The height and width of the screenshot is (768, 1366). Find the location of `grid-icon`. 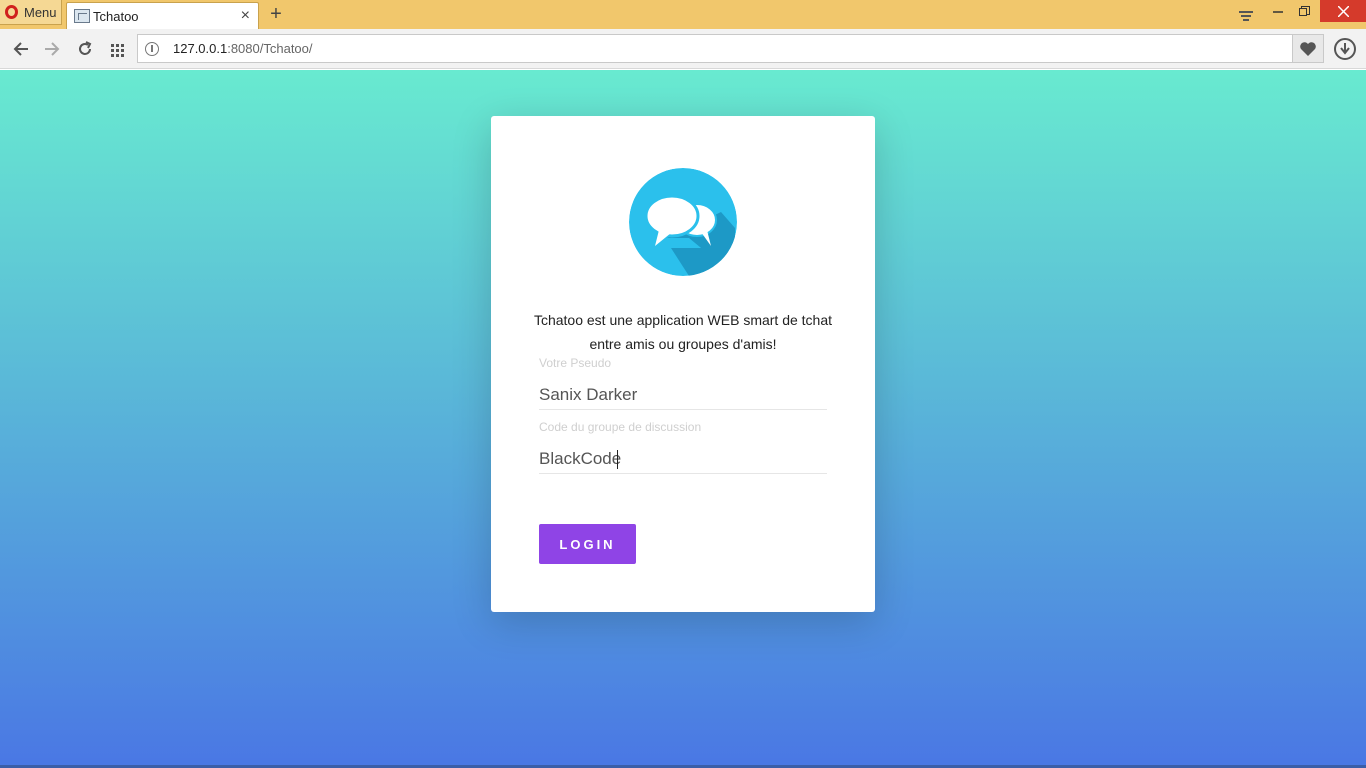

grid-icon is located at coordinates (117, 50).